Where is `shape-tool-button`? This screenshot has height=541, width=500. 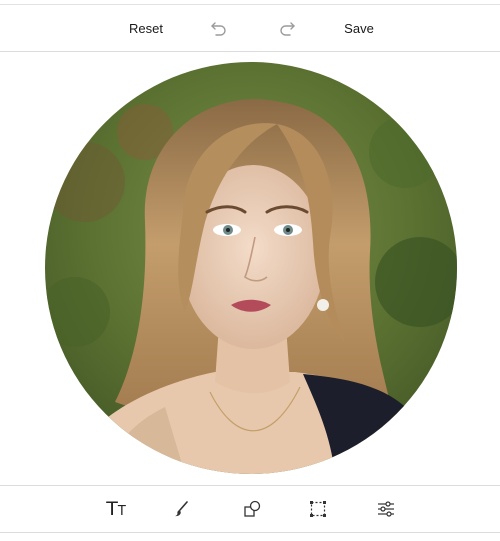 shape-tool-button is located at coordinates (252, 509).